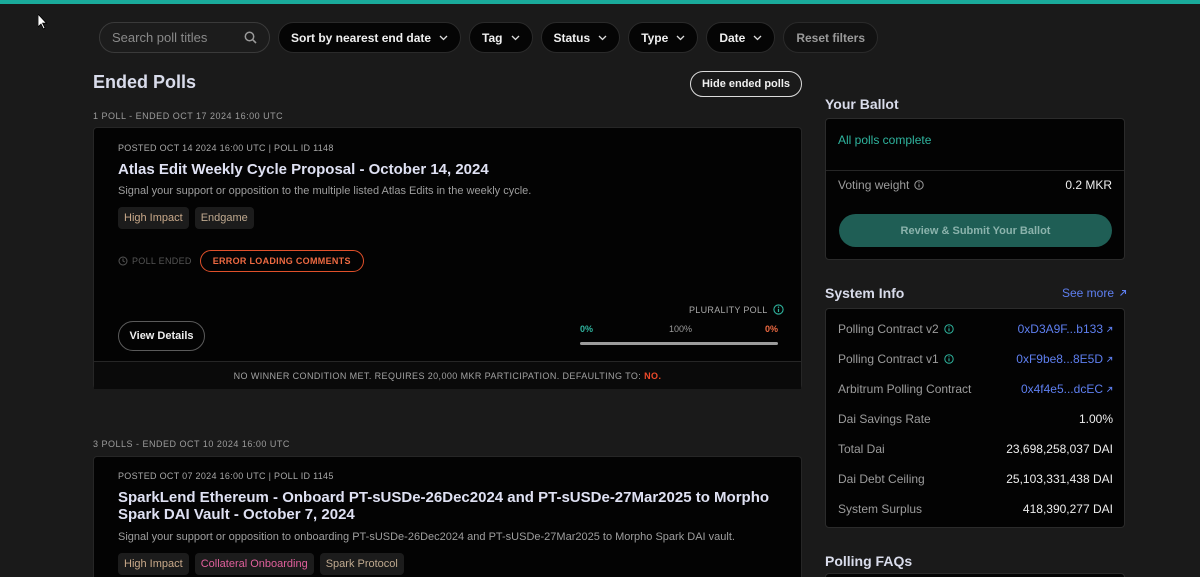 This screenshot has width=1200, height=577. I want to click on poll-group-label: 3 POLLS - ENDED OCT 10 2024 16:00 UTC, so click(191, 444).